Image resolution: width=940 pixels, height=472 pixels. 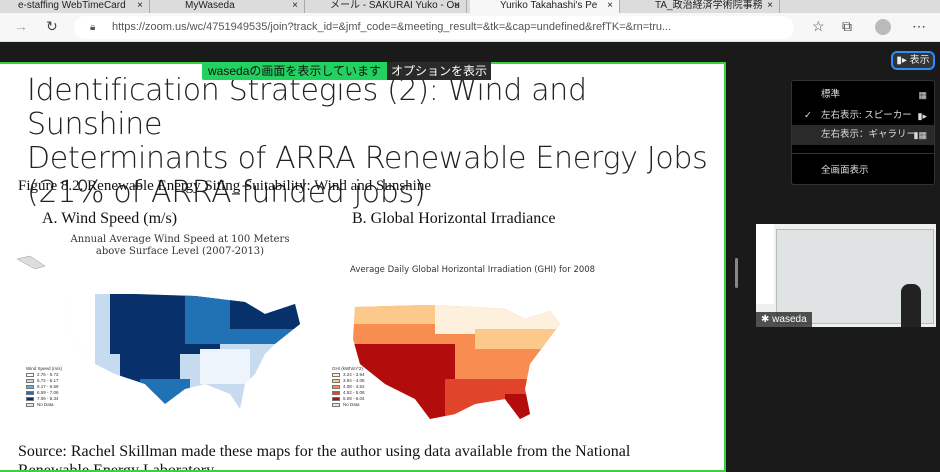 I want to click on collections-icon: ⧉, so click(x=847, y=26).